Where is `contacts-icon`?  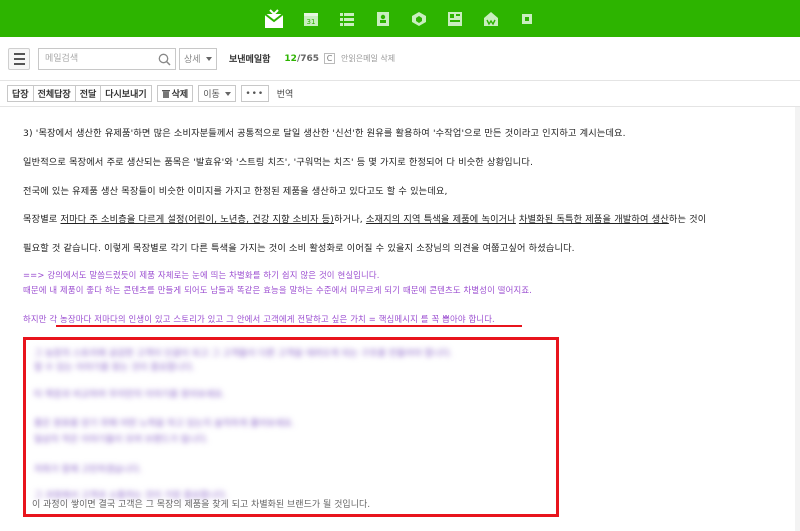
contacts-icon is located at coordinates (383, 18).